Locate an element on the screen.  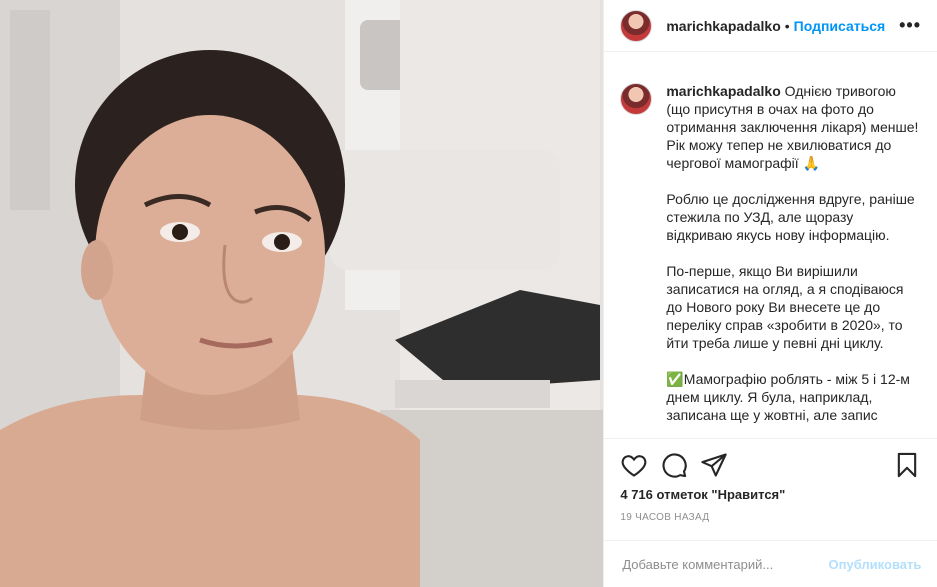
action-bar is located at coordinates (770, 465).